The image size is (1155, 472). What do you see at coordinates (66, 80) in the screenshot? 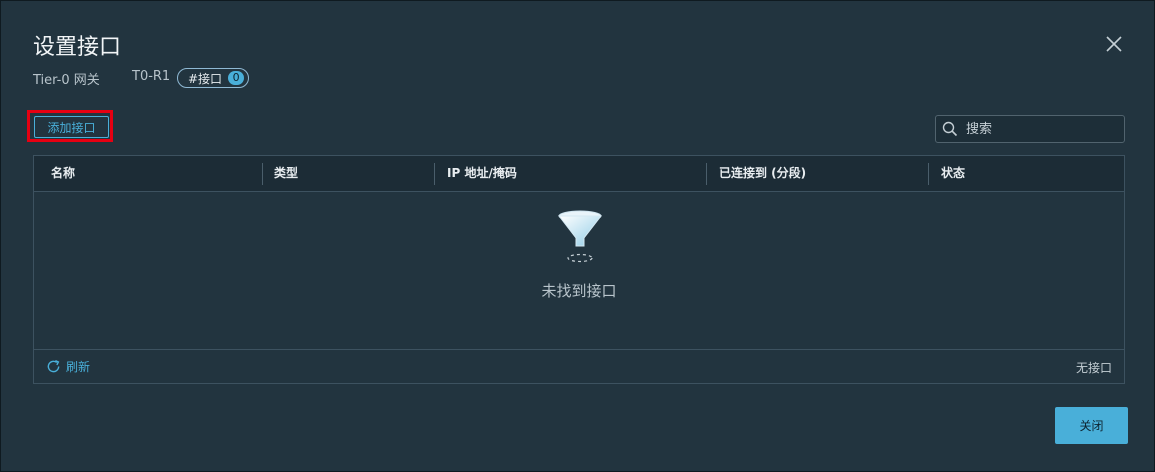
I see `gateway-type-label: Tier-0 网关` at bounding box center [66, 80].